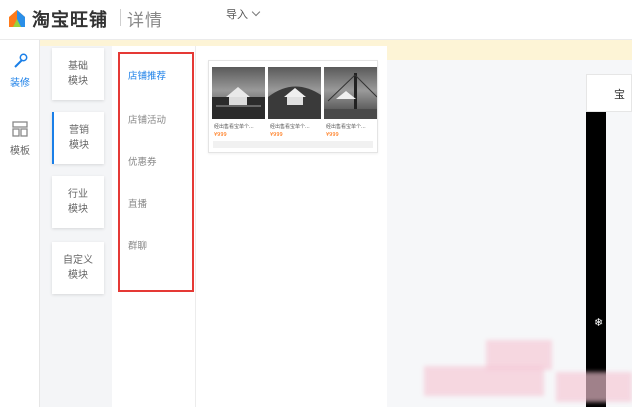 This screenshot has height=407, width=632. What do you see at coordinates (20, 83) in the screenshot?
I see `rail-item-label: 装修` at bounding box center [20, 83].